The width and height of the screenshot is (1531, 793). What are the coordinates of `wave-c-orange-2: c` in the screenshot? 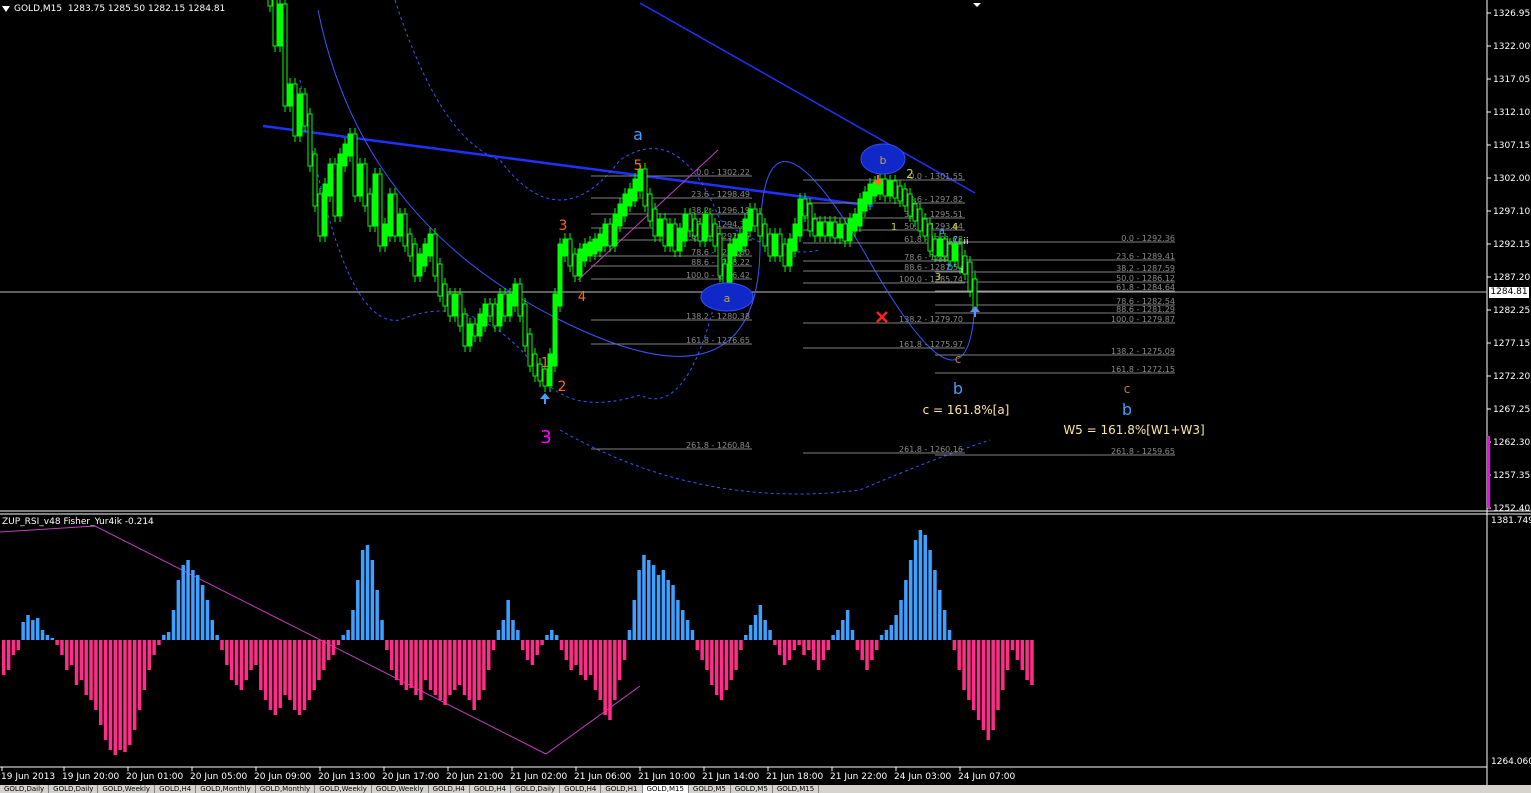 It's located at (1127, 389).